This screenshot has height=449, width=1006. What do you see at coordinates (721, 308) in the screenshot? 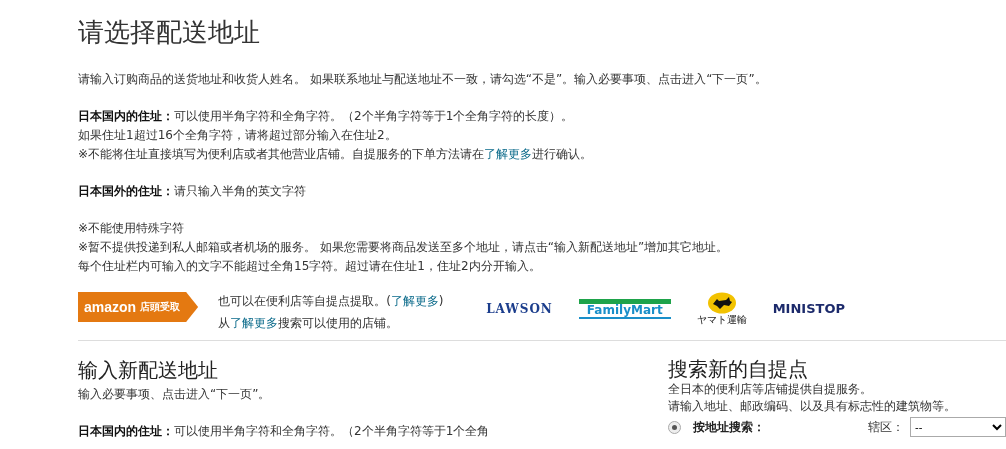
I see `store-logo: ヤマト運輸` at bounding box center [721, 308].